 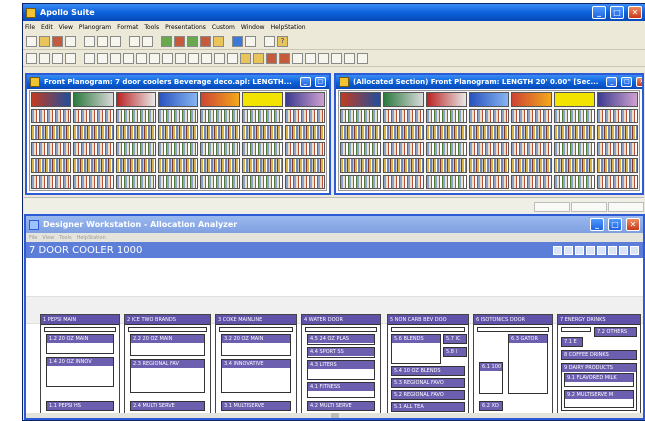 What do you see at coordinates (491, 406) in the screenshot?
I see `subcategory-block: 6.2 XD` at bounding box center [491, 406].